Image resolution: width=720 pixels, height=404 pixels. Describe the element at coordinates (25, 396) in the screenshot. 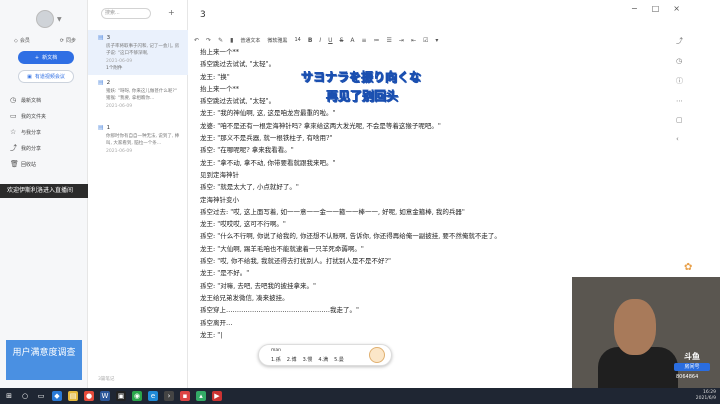

I see `search-icon: ○` at that location.